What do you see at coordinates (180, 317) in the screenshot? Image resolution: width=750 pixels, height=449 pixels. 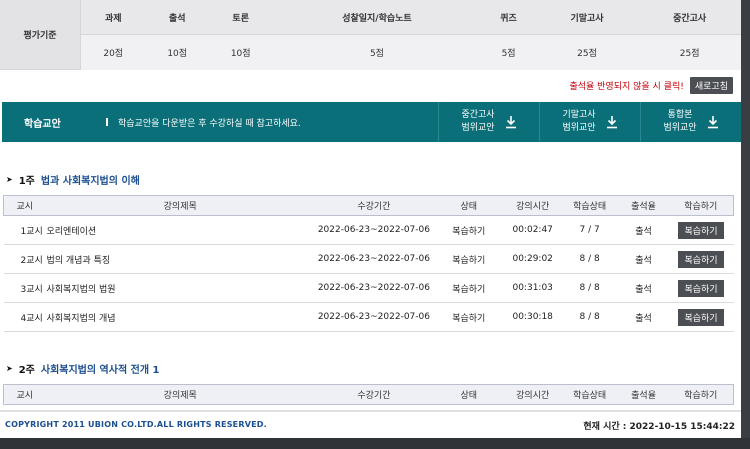 I see `lecture-title: 사회복지법의 개념` at bounding box center [180, 317].